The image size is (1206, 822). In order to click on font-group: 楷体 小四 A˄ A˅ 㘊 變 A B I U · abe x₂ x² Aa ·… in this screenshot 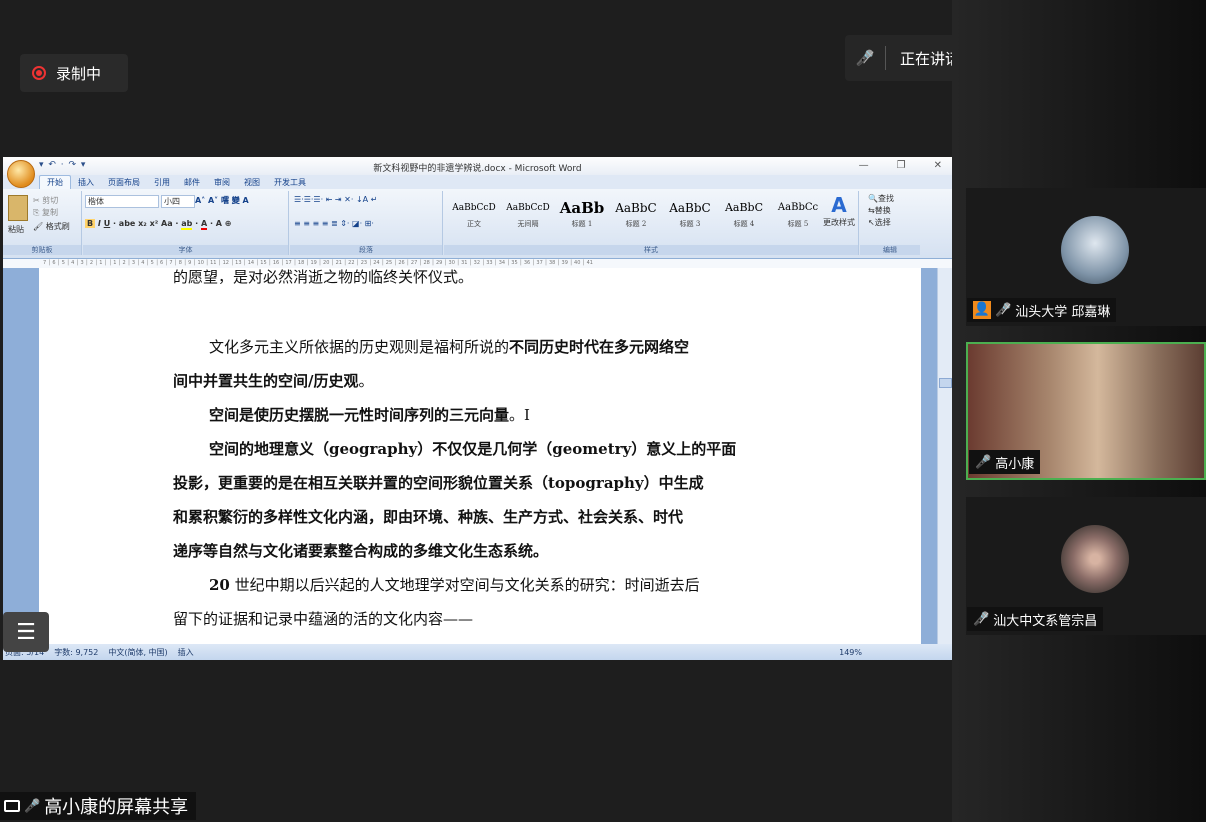, I will do `click(186, 223)`.